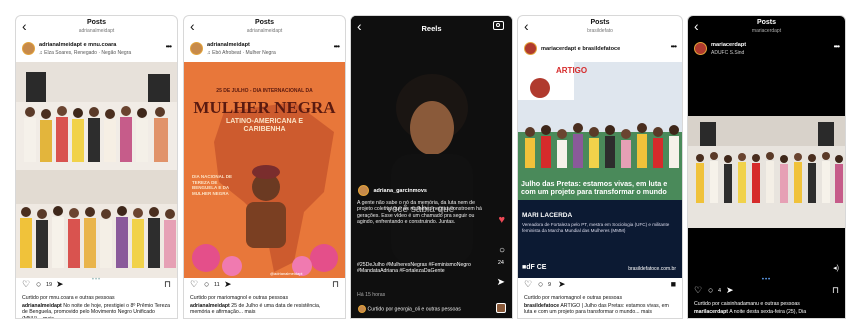 Image resolution: width=846 pixels, height=319 pixels. I want to click on save-bookmark-icon: ■, so click(673, 284).